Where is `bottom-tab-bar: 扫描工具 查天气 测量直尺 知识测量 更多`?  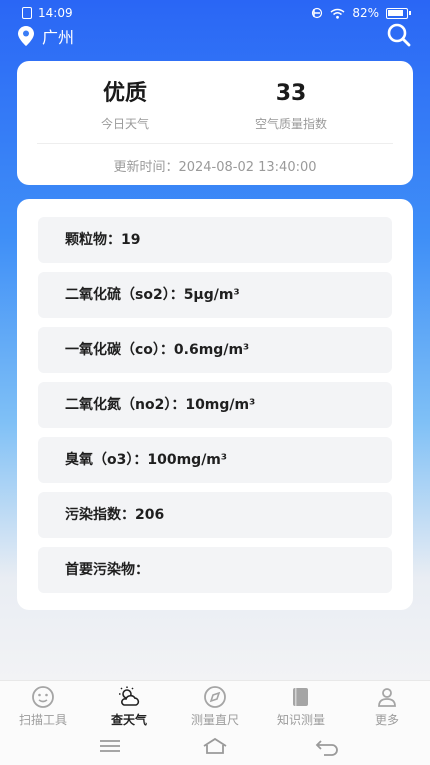
bottom-tab-bar: 扫描工具 查天气 测量直尺 知识测量 更多 is located at coordinates (215, 704).